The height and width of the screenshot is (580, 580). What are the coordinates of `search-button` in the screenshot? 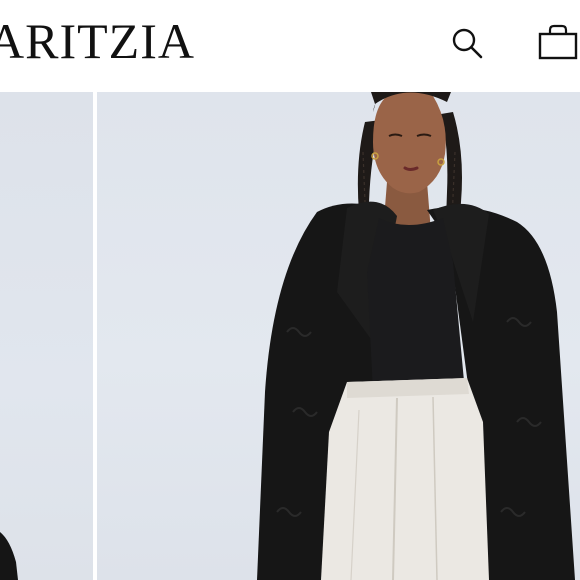 It's located at (467, 43).